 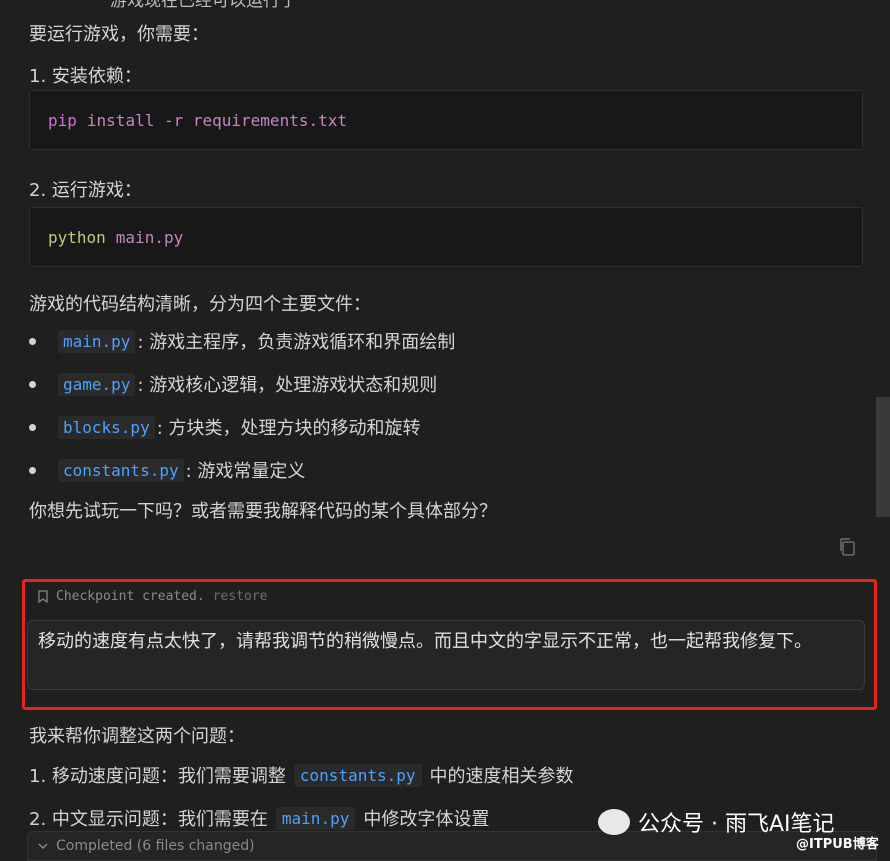 I want to click on truncated-top-text: 游戏现在已经可以运行了, so click(x=203, y=5).